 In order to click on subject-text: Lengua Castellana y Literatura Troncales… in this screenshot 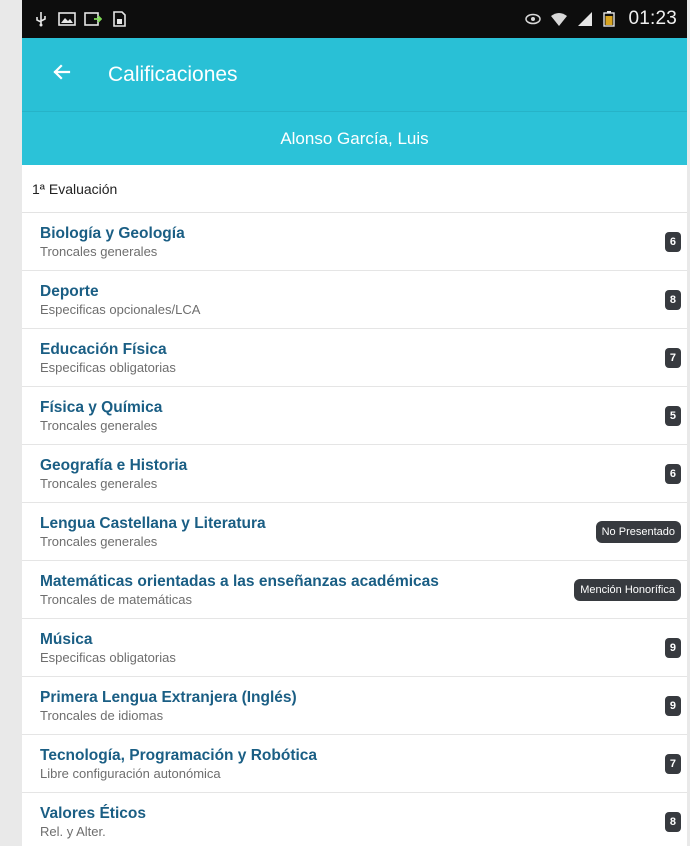, I will do `click(153, 532)`.